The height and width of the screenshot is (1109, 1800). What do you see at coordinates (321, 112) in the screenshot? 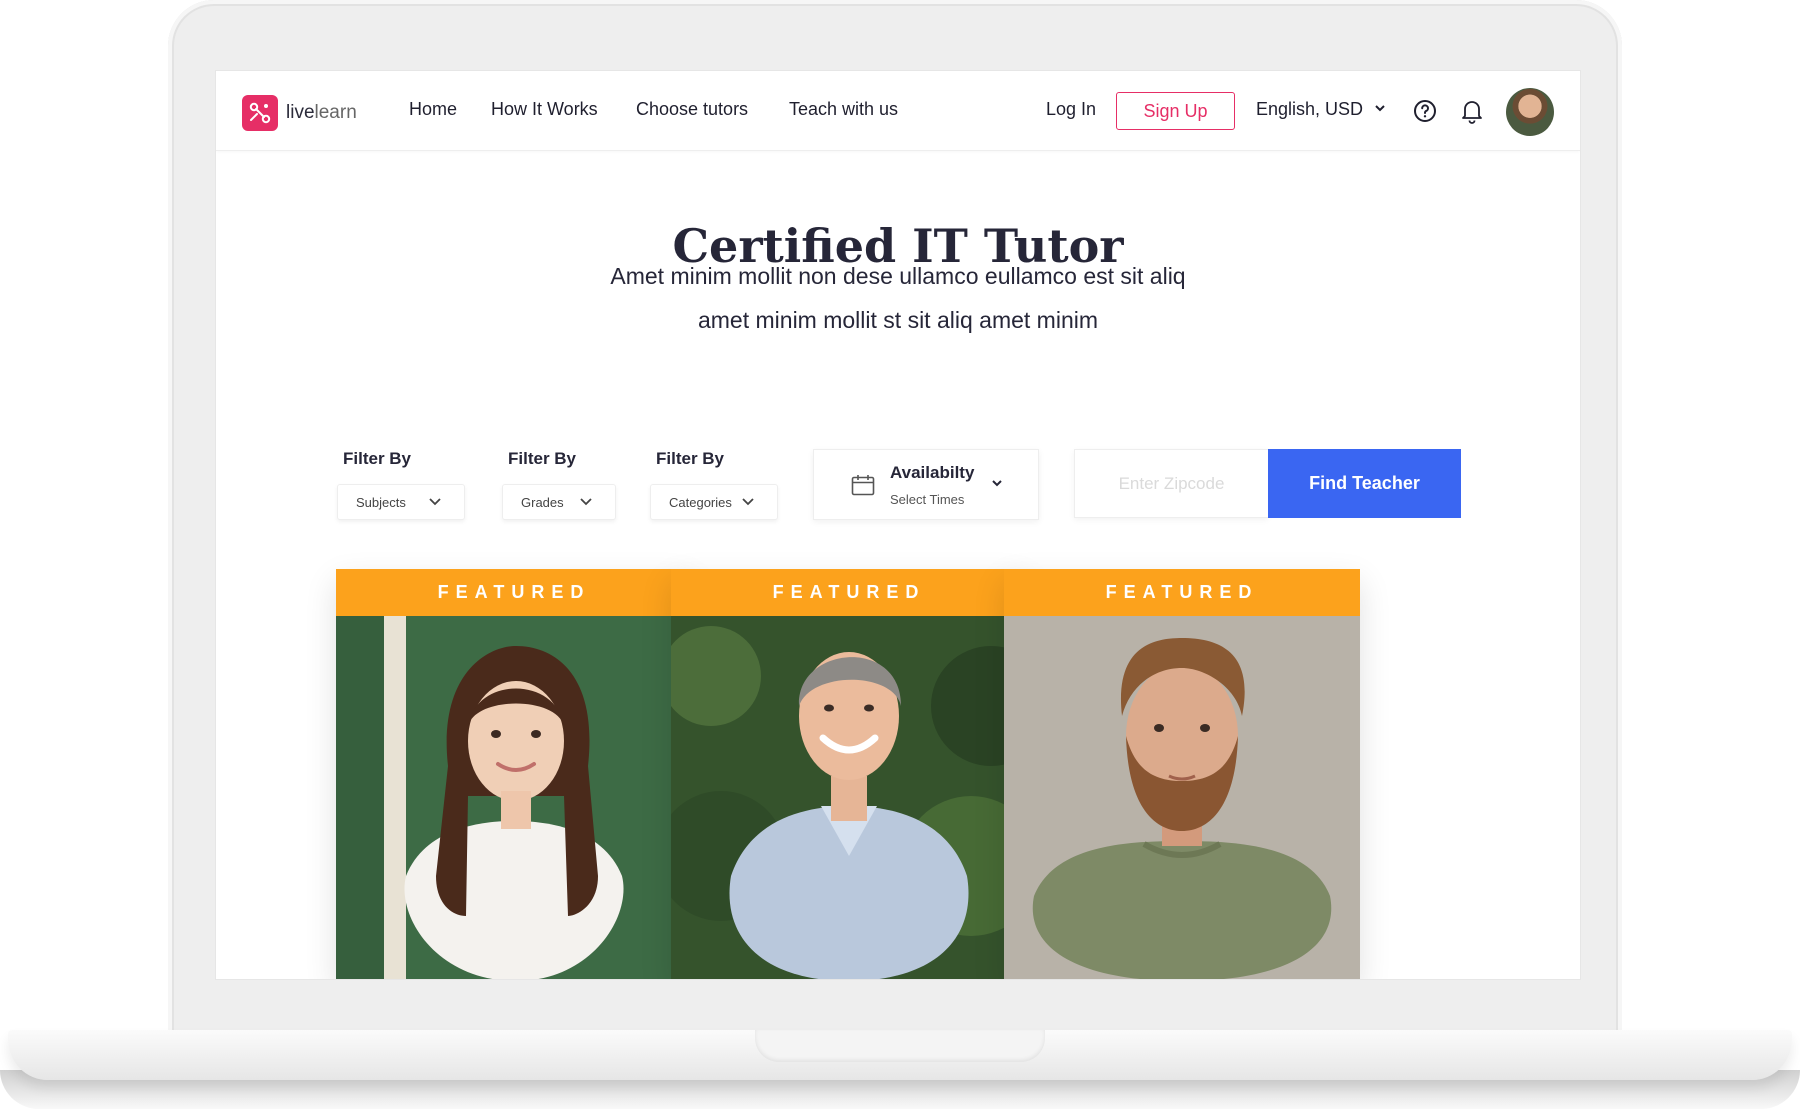
I see `brand-name: livelearn` at bounding box center [321, 112].